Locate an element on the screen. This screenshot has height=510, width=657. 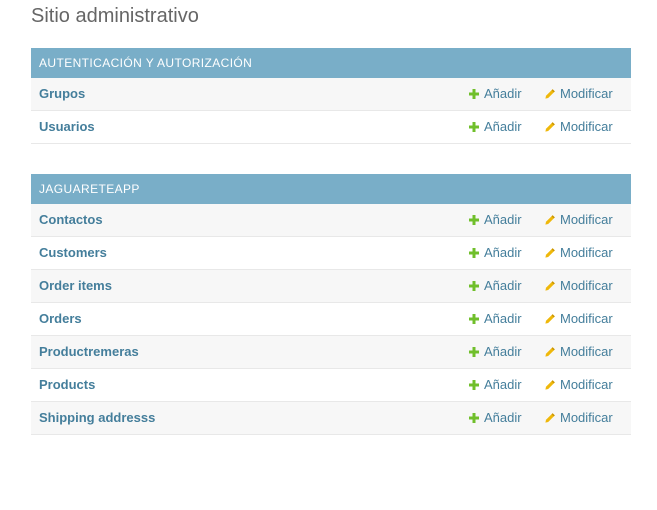
model-link-orders: Orders is located at coordinates (60, 319).